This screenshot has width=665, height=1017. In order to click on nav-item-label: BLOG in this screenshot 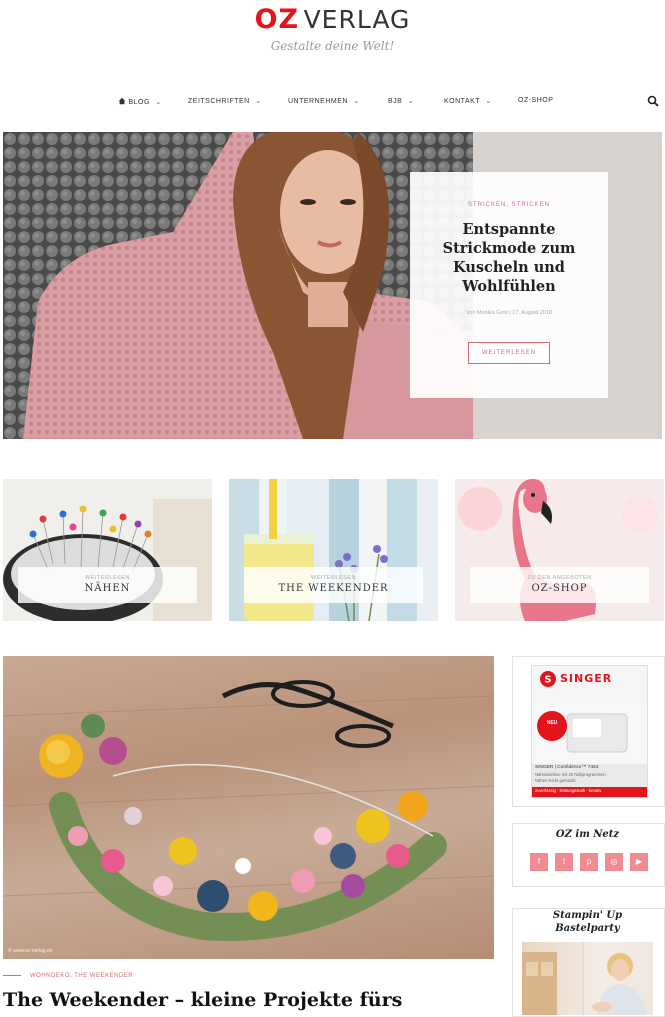, I will do `click(139, 102)`.